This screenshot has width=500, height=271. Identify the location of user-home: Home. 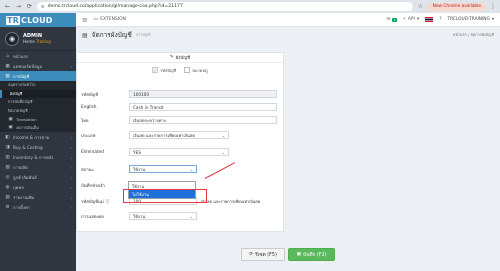
(29, 41).